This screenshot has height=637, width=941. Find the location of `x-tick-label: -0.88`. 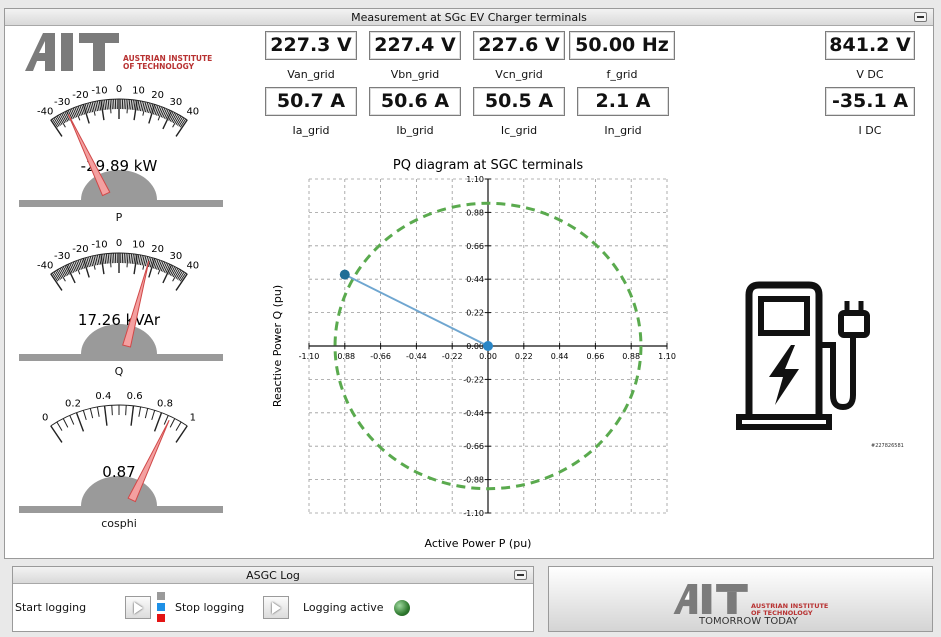

x-tick-label: -0.88 is located at coordinates (344, 356).